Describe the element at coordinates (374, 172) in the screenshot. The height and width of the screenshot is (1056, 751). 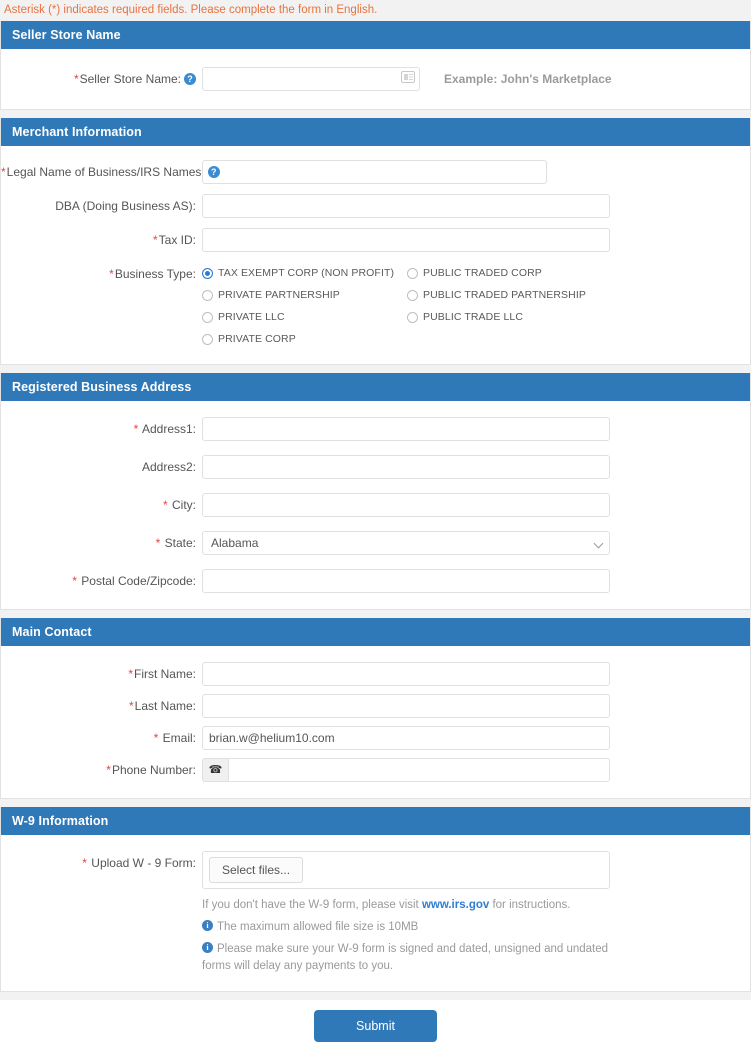
I see `legal-name-input` at that location.